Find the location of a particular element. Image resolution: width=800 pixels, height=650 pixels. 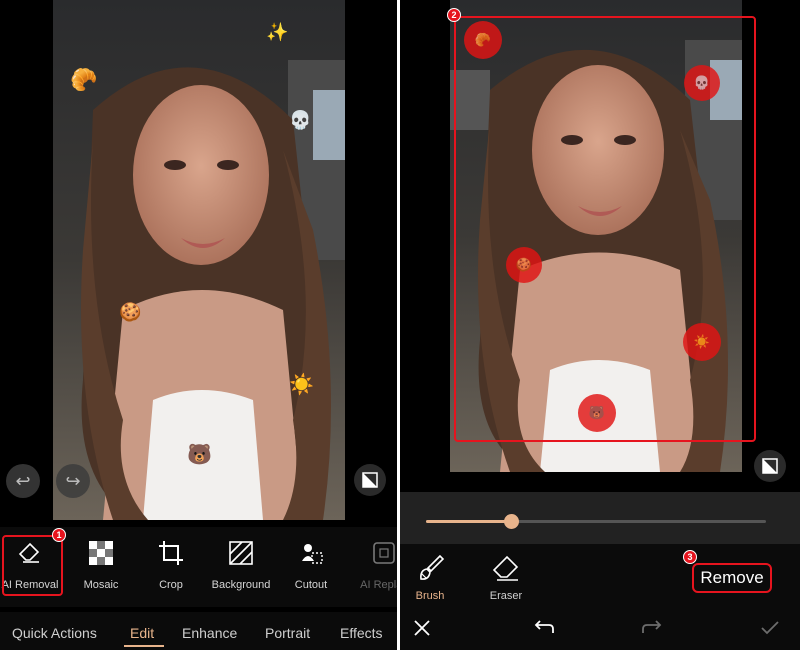

background-icon is located at coordinates (241, 553).